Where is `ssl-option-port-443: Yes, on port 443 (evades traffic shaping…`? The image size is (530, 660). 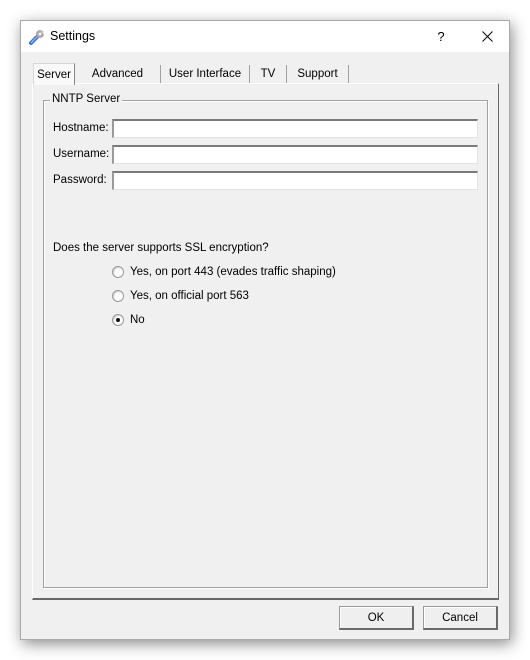
ssl-option-port-443: Yes, on port 443 (evades traffic shaping… is located at coordinates (224, 272).